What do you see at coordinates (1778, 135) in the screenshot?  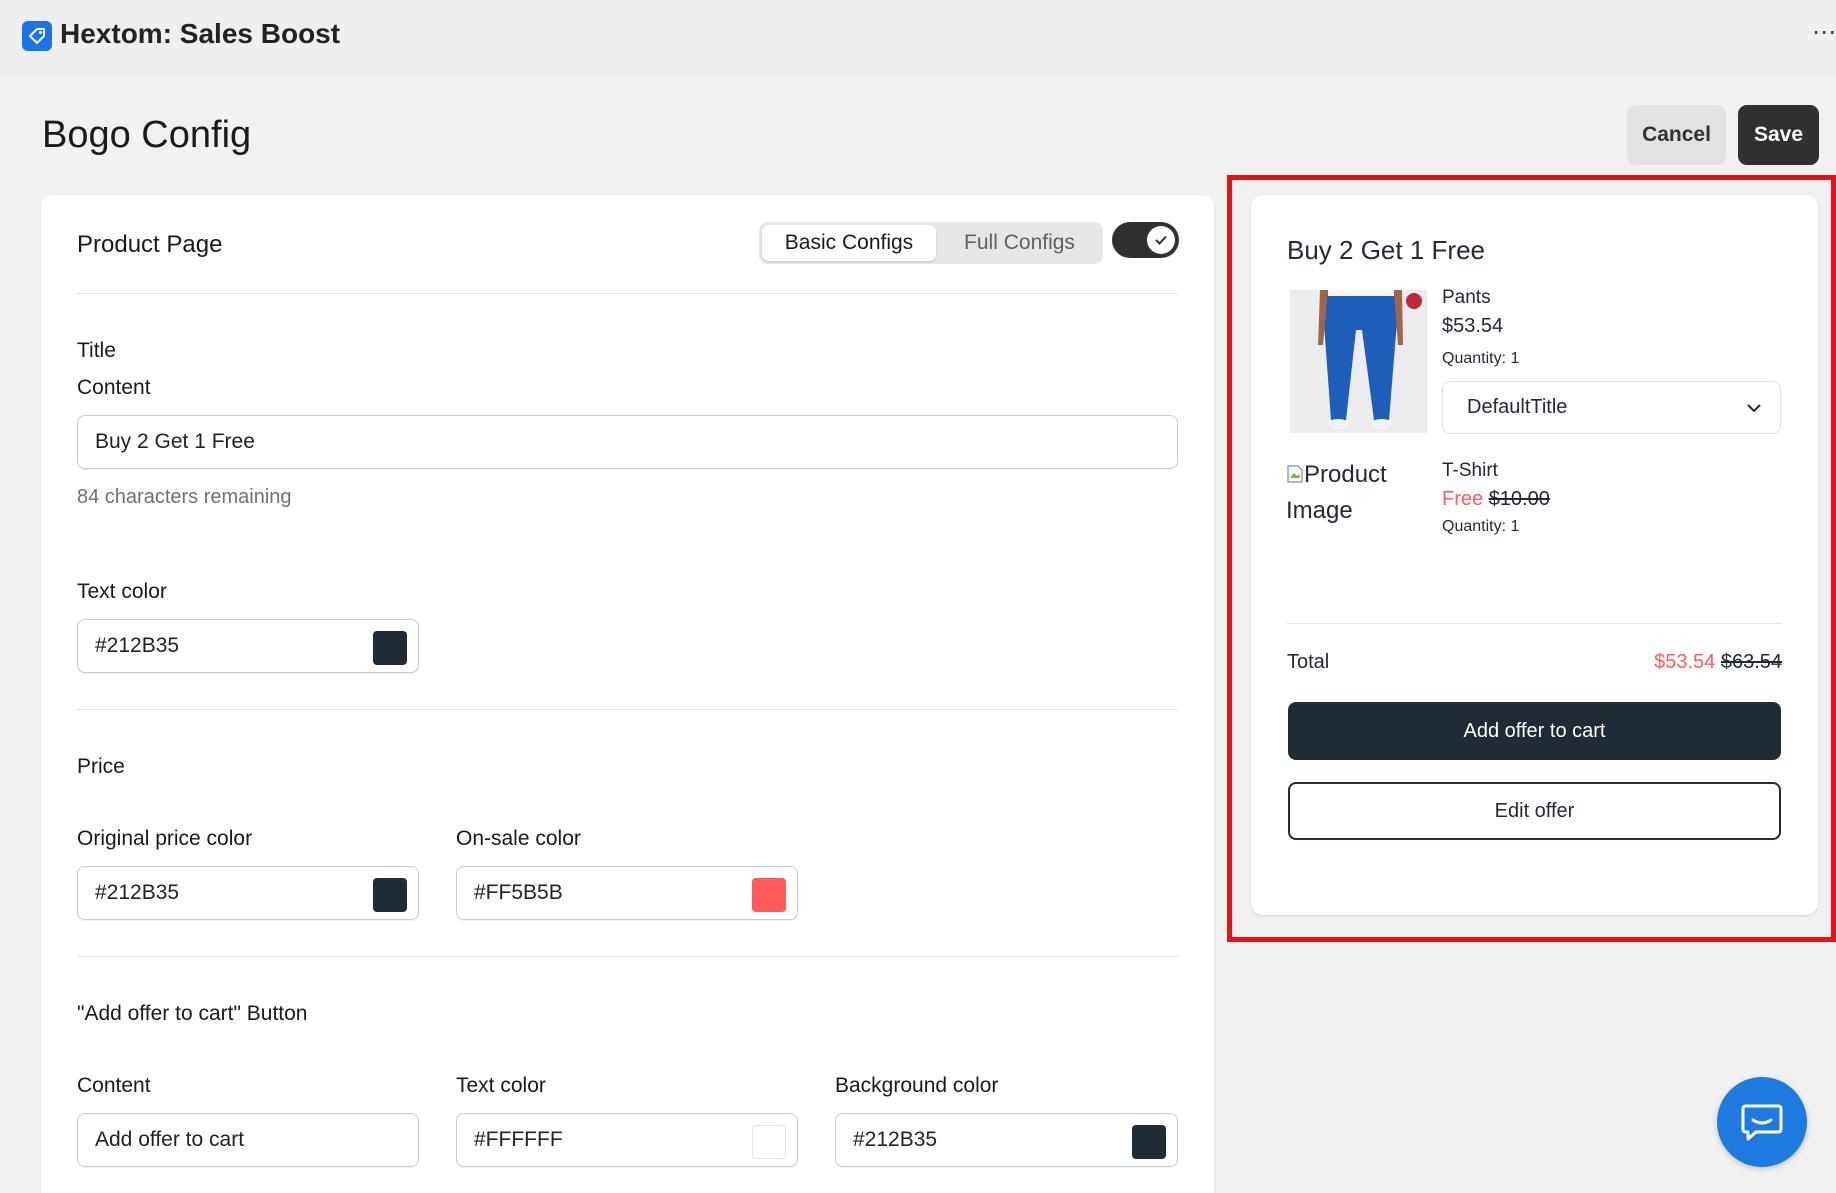 I see `save-button: Save` at bounding box center [1778, 135].